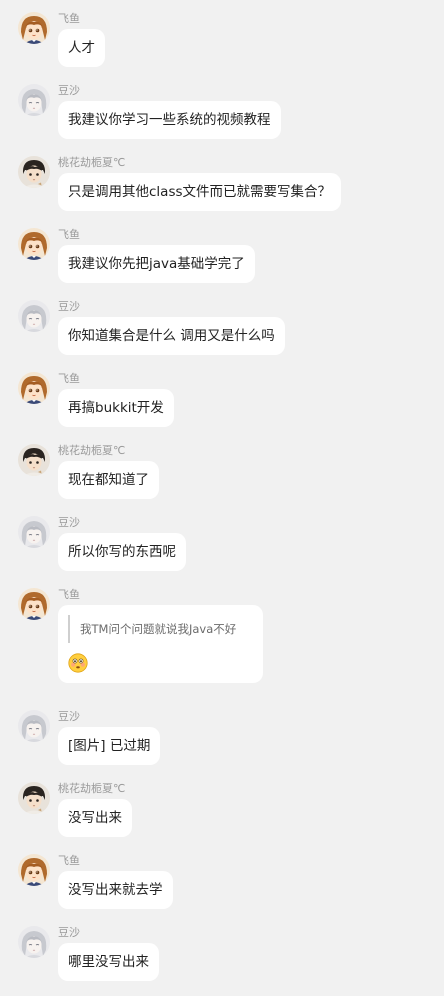 The height and width of the screenshot is (996, 444). I want to click on message-row: 飞鱼 再搞bukkit开发, so click(222, 406).